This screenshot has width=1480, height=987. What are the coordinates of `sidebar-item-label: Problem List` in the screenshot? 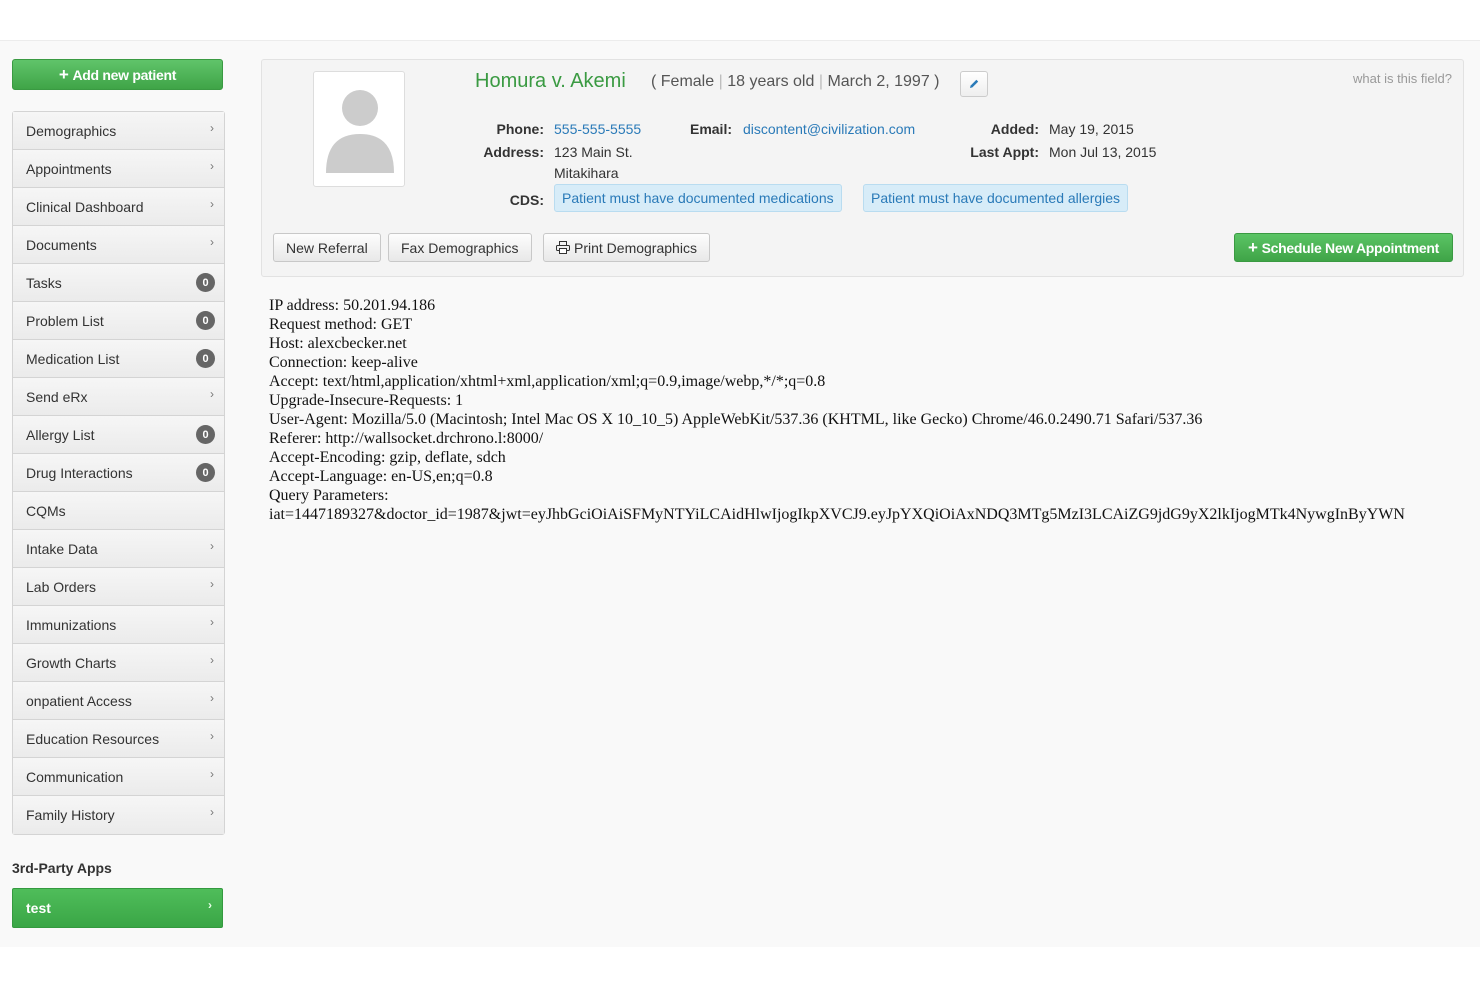 It's located at (65, 320).